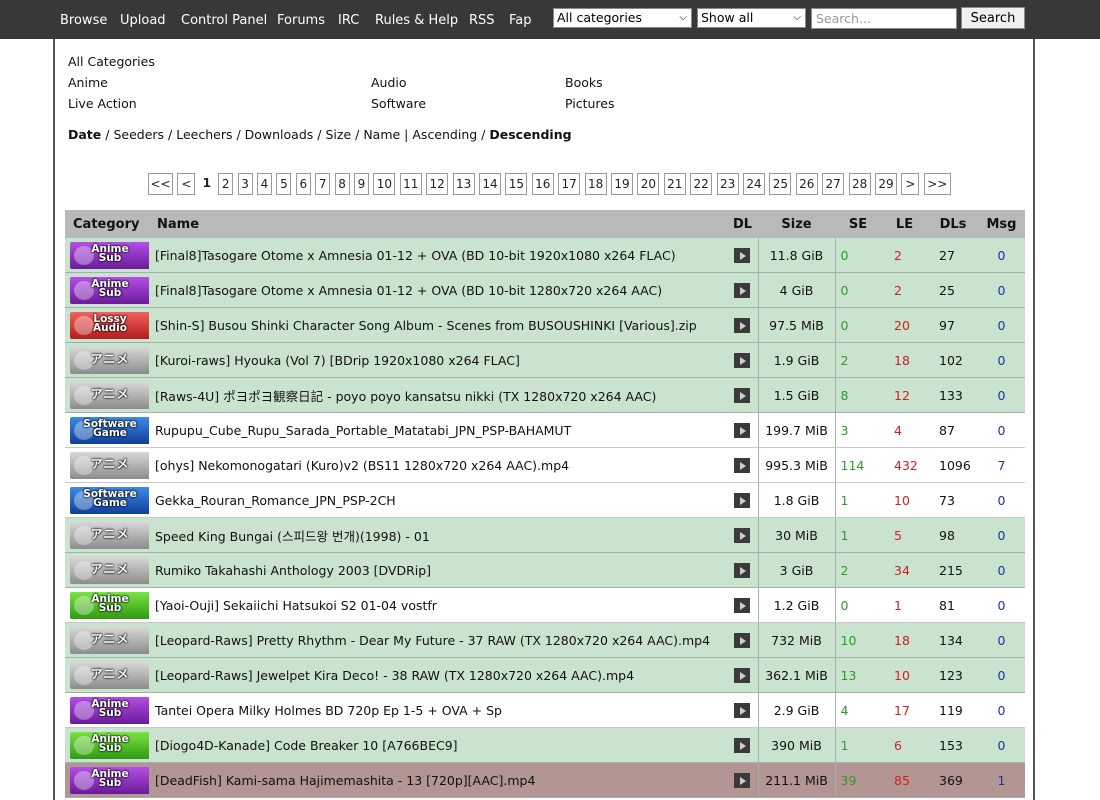  Describe the element at coordinates (109, 325) in the screenshot. I see `category-badge-icon: Lossy Audio` at that location.